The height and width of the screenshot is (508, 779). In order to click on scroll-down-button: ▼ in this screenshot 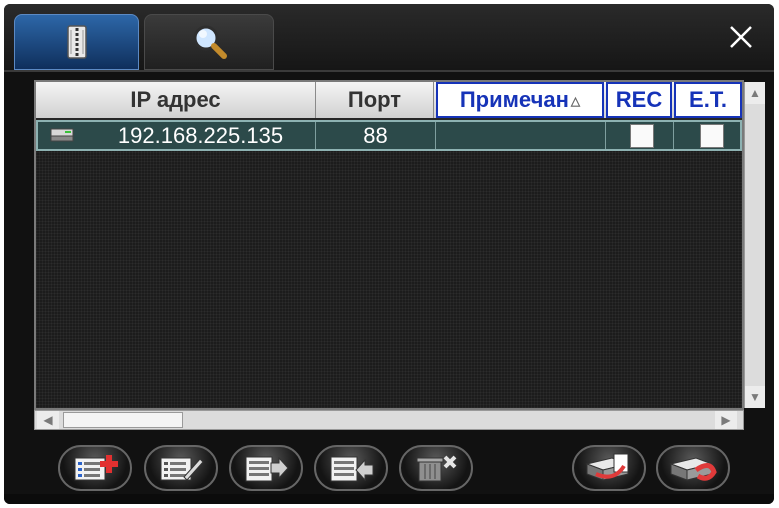, I will do `click(755, 397)`.